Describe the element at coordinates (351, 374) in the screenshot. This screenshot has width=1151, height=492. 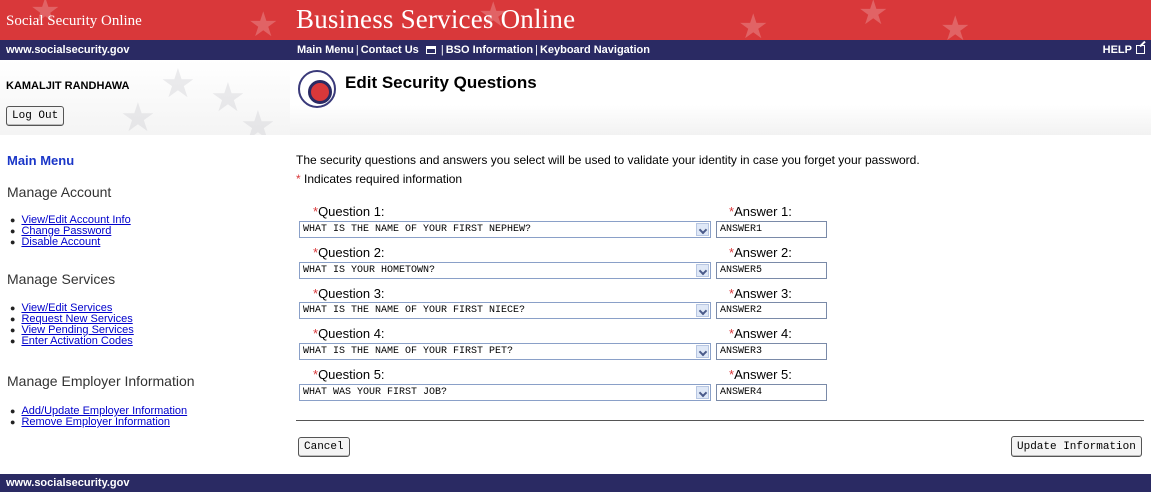
I see `question-label-text: Question 5:` at that location.